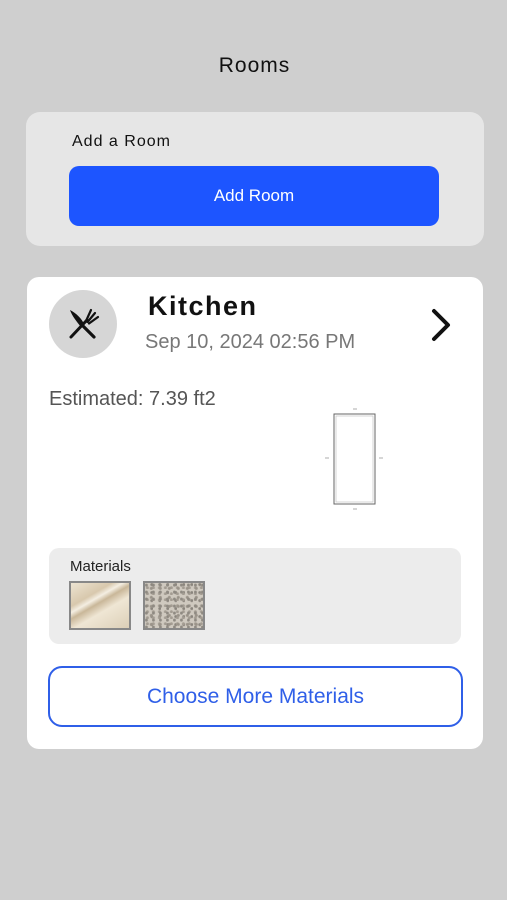  I want to click on add-room-button: Add Room, so click(254, 196).